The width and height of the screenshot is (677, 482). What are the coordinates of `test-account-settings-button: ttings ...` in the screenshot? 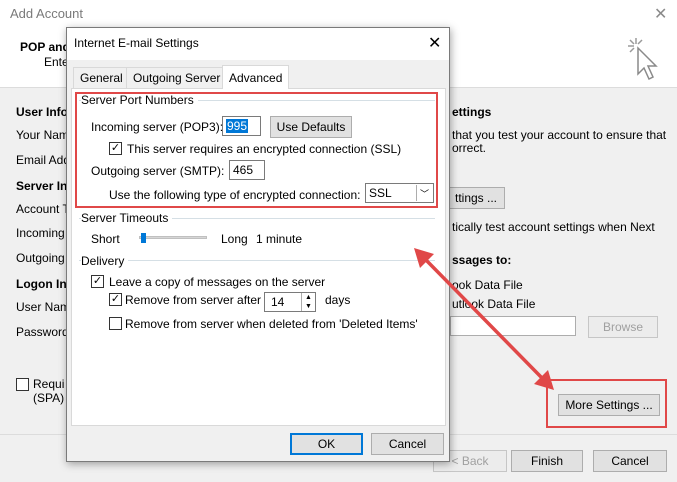 It's located at (476, 198).